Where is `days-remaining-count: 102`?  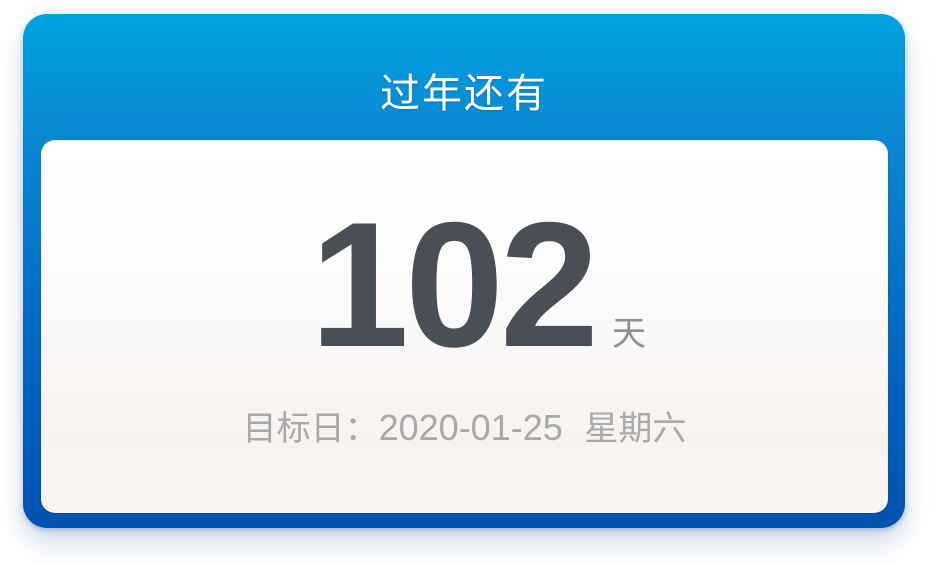
days-remaining-count: 102 is located at coordinates (454, 284).